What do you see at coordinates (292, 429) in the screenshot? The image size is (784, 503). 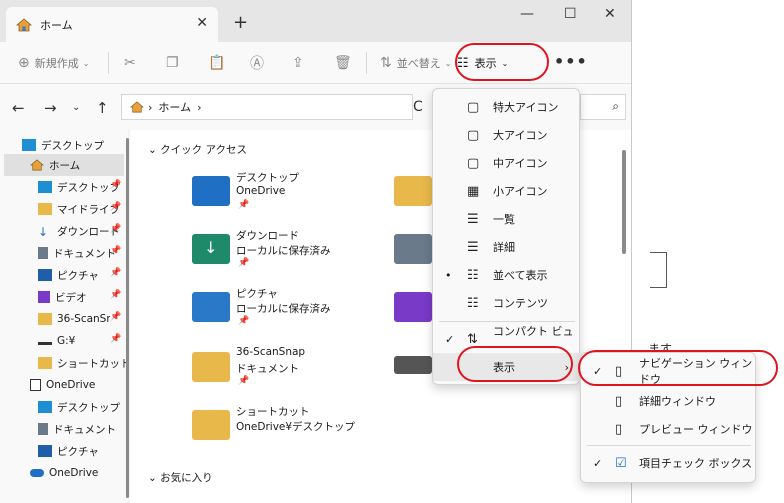 I see `folder-item-shortcut: ショートカット OneDrive¥デスクトップ` at bounding box center [292, 429].